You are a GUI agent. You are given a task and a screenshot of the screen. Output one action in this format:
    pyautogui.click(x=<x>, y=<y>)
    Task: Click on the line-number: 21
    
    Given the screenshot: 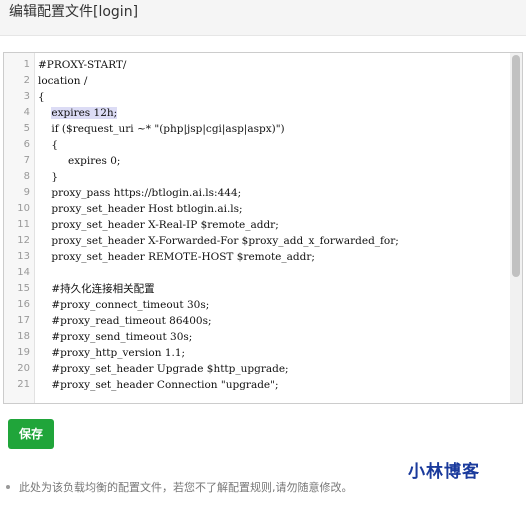 What is the action you would take?
    pyautogui.click(x=23, y=384)
    